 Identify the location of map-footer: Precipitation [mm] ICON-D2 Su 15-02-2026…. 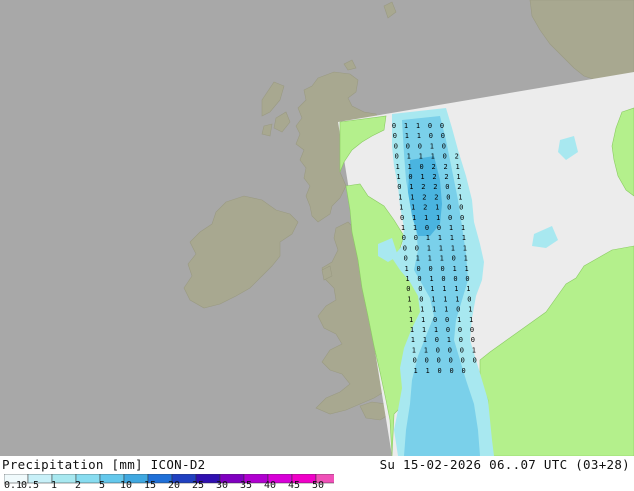
(317, 473).